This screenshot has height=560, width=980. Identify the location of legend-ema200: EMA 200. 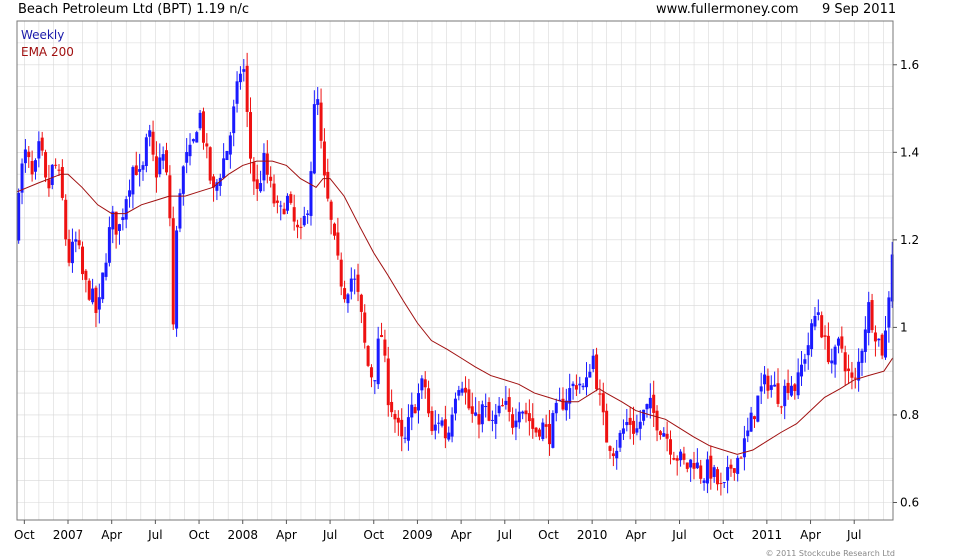
(47, 52).